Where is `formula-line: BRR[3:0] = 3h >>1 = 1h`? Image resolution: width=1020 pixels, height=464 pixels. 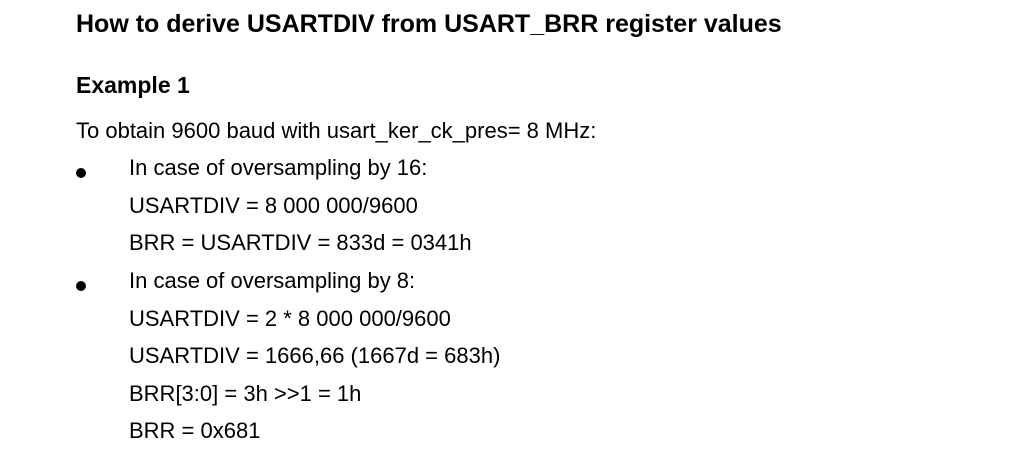 formula-line: BRR[3:0] = 3h >>1 = 1h is located at coordinates (245, 393).